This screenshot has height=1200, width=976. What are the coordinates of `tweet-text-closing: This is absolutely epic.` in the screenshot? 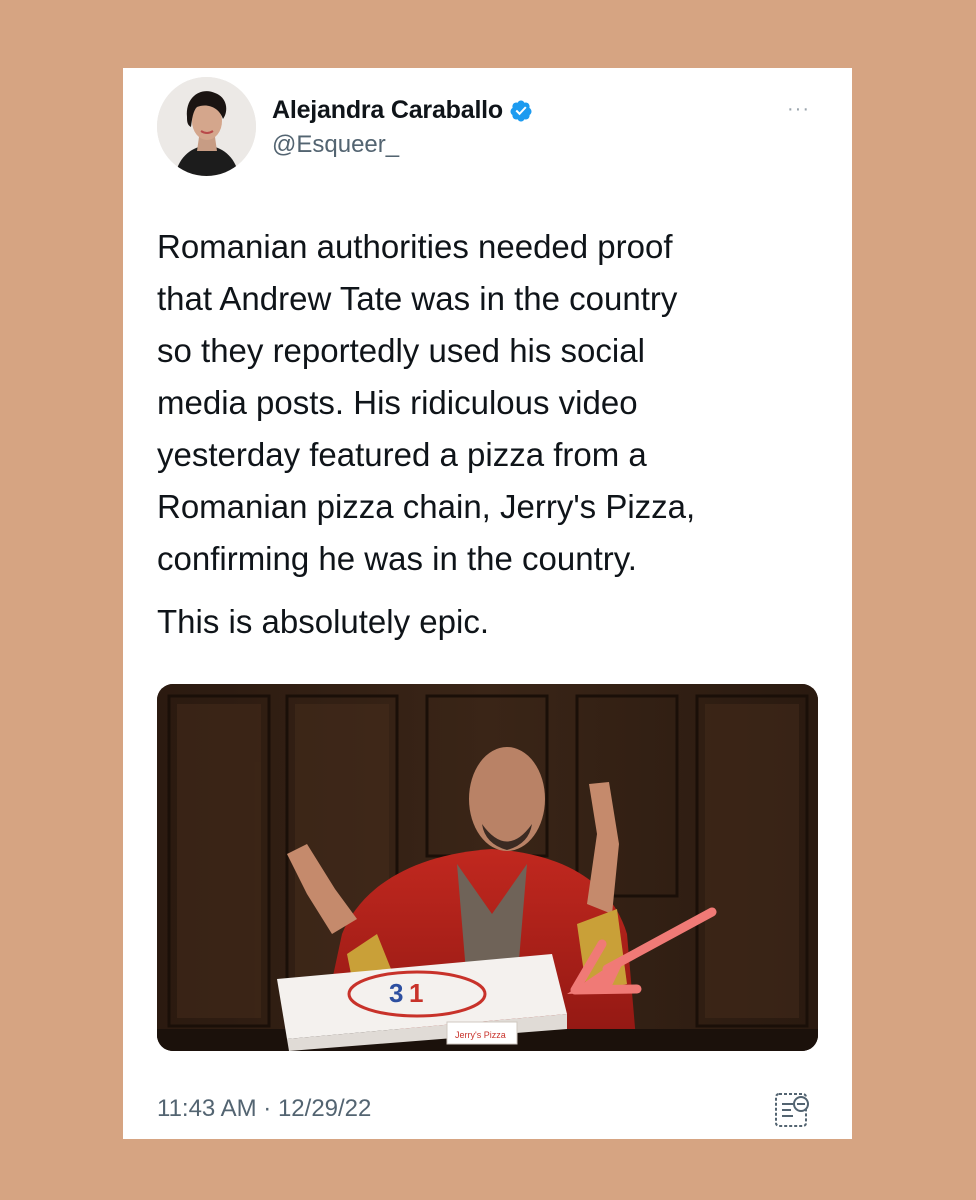 It's located at (323, 621).